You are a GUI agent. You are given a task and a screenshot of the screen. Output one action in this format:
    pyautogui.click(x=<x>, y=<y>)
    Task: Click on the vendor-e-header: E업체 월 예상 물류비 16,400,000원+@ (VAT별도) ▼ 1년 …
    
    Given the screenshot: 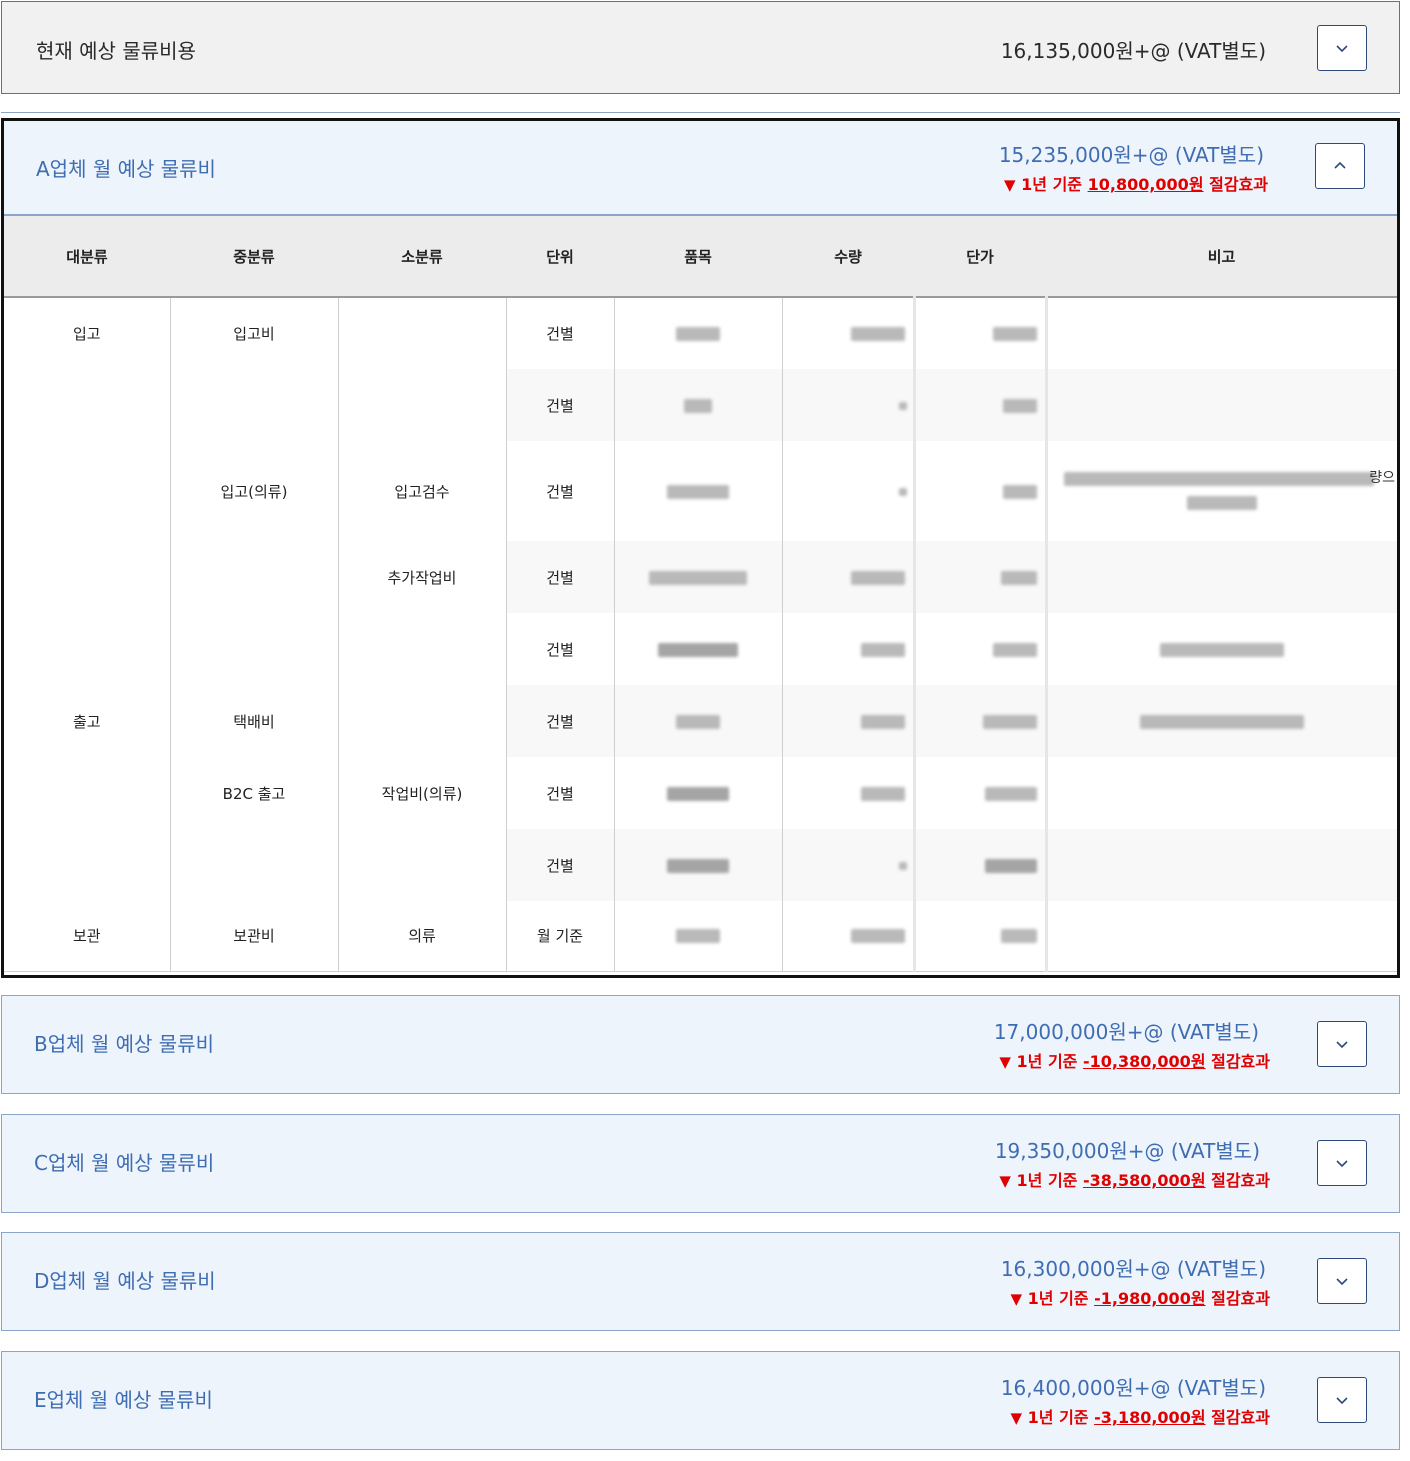 What is the action you would take?
    pyautogui.click(x=700, y=1400)
    